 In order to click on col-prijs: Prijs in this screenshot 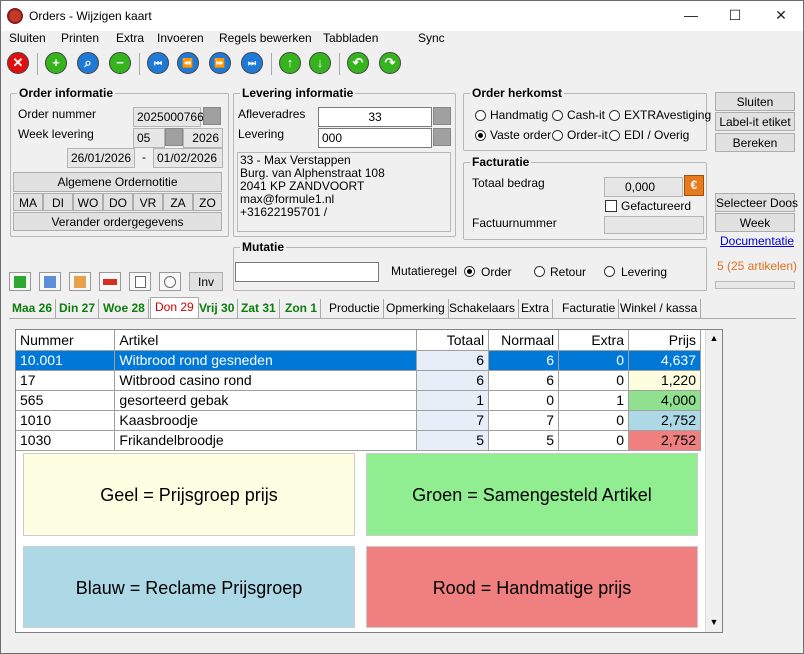, I will do `click(664, 340)`.